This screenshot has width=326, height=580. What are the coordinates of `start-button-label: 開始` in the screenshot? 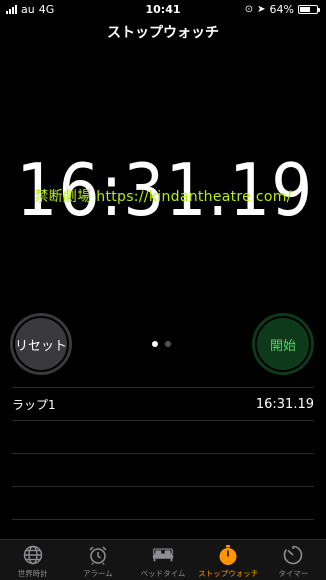 It's located at (282, 346).